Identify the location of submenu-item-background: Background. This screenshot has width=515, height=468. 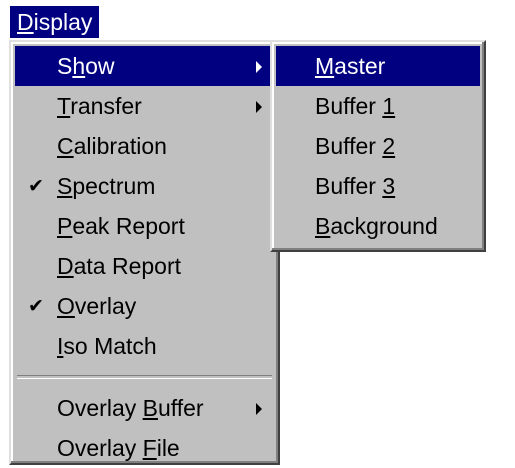
(378, 226).